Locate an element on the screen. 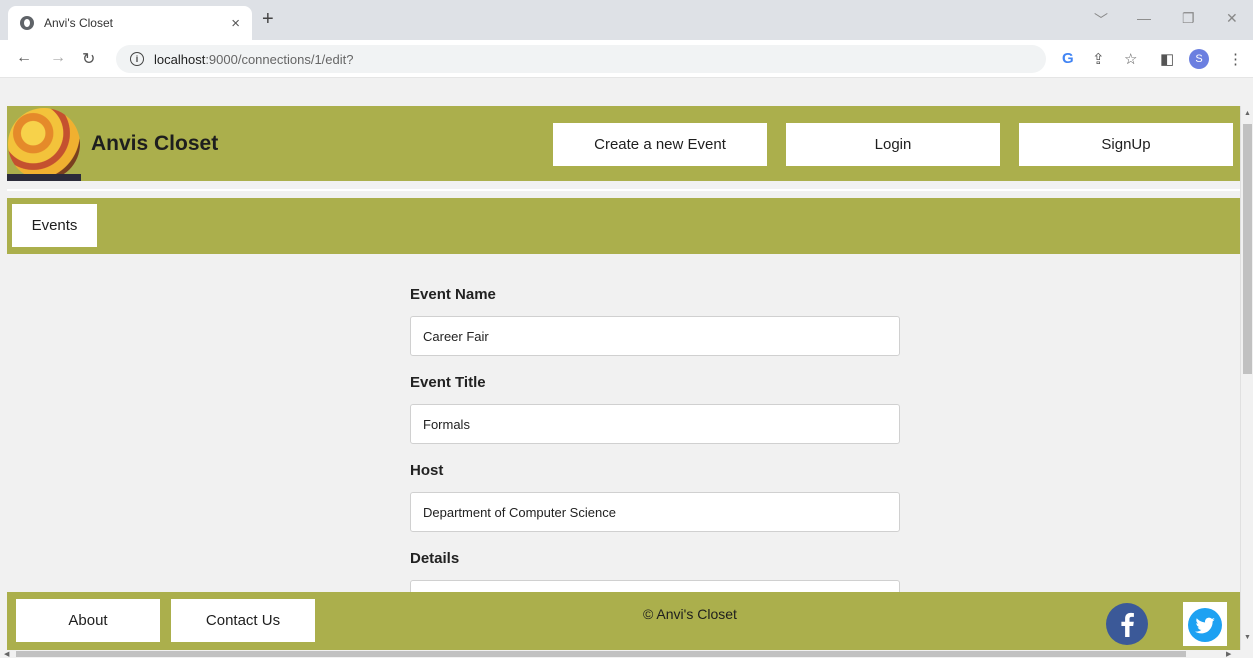 The width and height of the screenshot is (1253, 658). scroll-up-icon: ▲ is located at coordinates (1247, 113).